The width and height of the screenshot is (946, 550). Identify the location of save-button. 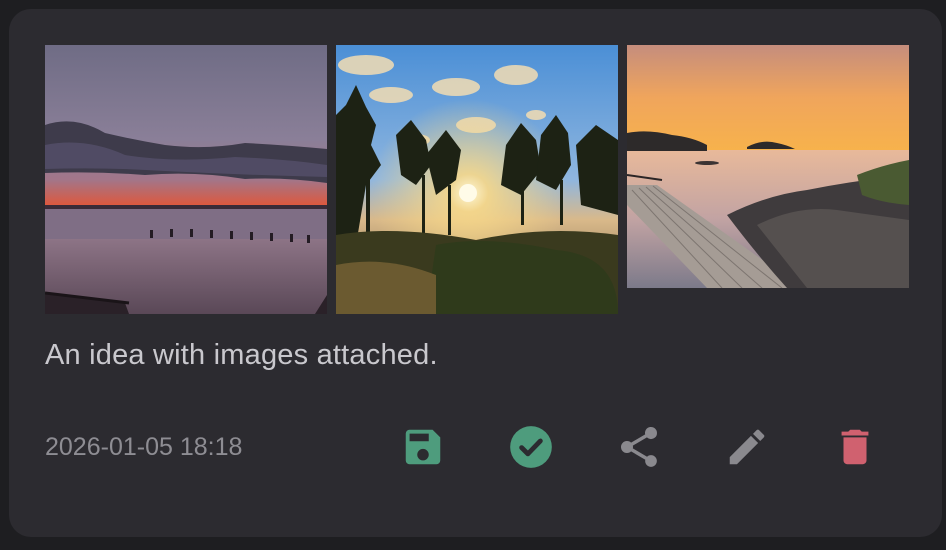
(423, 447).